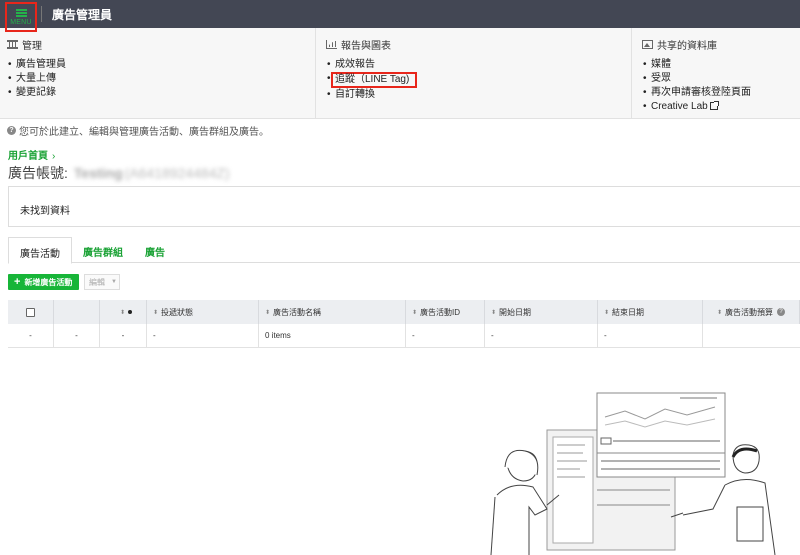 Image resolution: width=800 pixels, height=555 pixels. Describe the element at coordinates (21, 12) in the screenshot. I see `hamburger-icon` at that location.